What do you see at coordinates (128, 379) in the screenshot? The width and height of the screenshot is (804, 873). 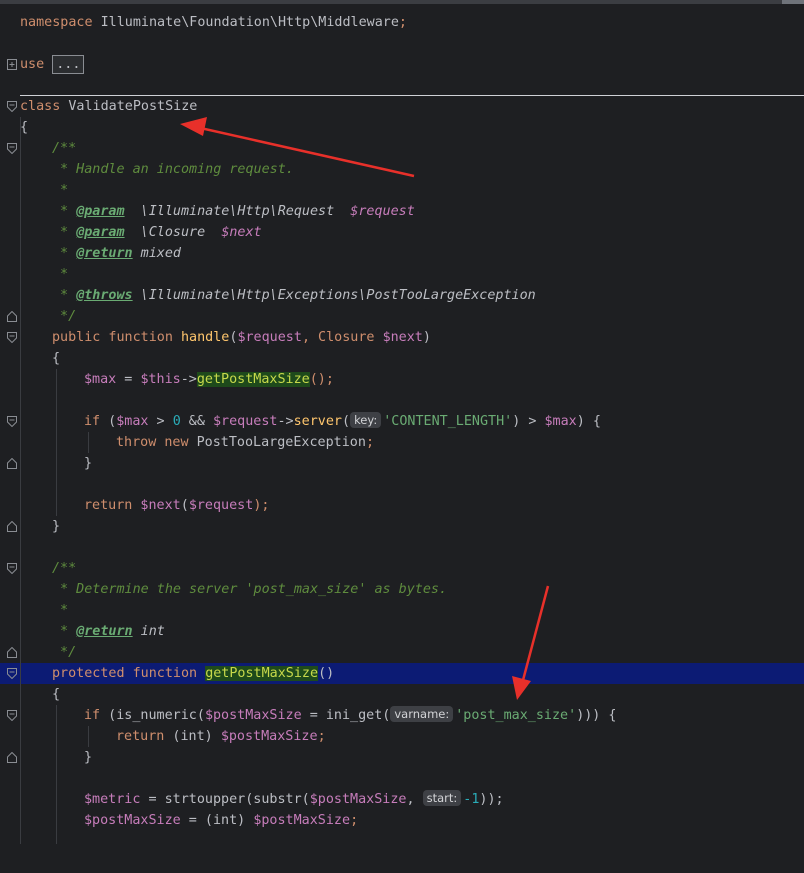 I see `operator: =` at bounding box center [128, 379].